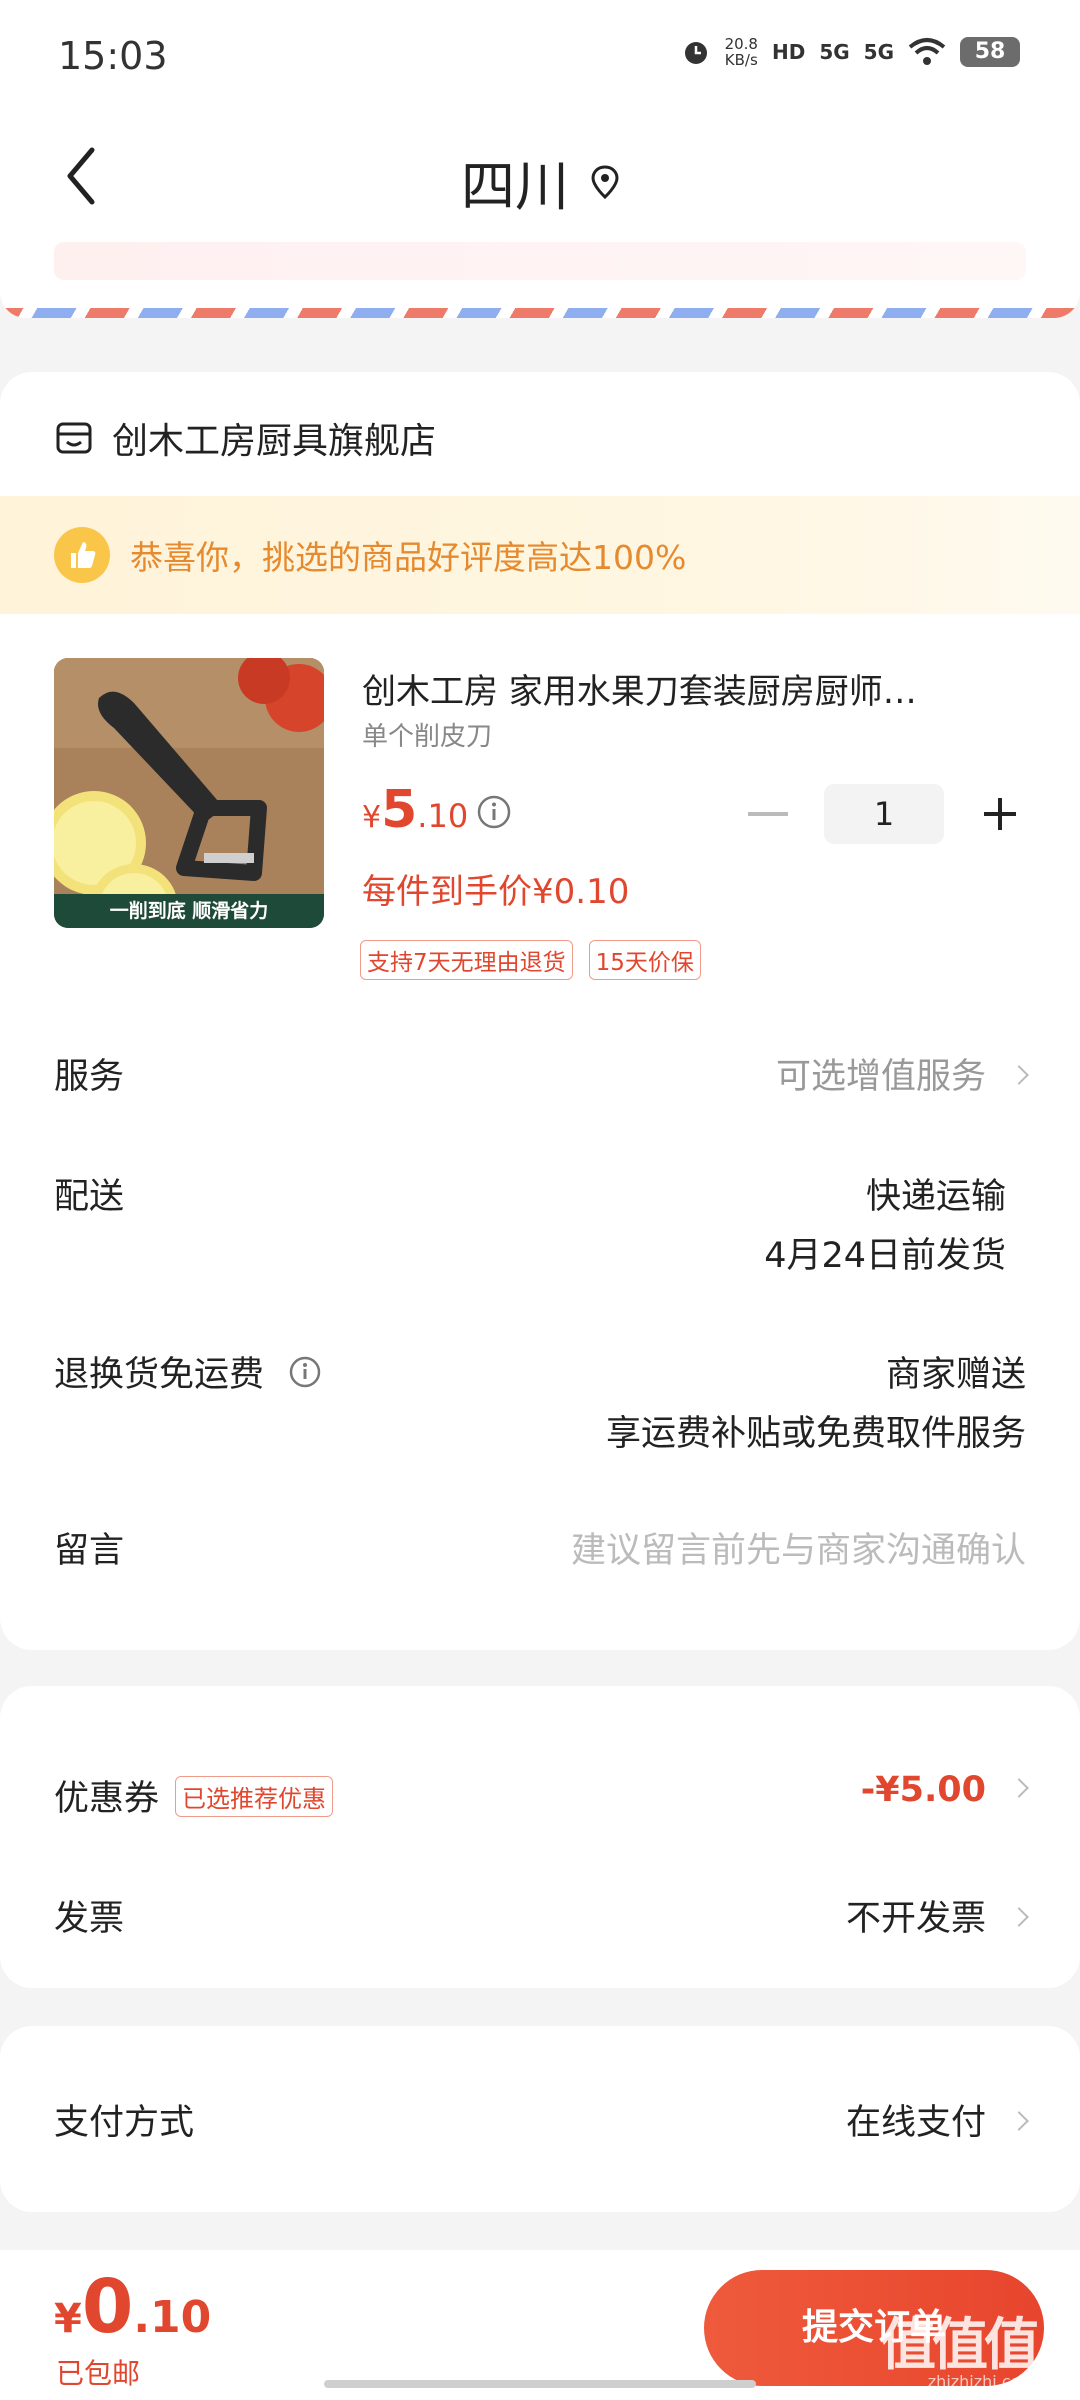 The height and width of the screenshot is (2400, 1080). Describe the element at coordinates (927, 51) in the screenshot. I see `wifi-icon` at that location.